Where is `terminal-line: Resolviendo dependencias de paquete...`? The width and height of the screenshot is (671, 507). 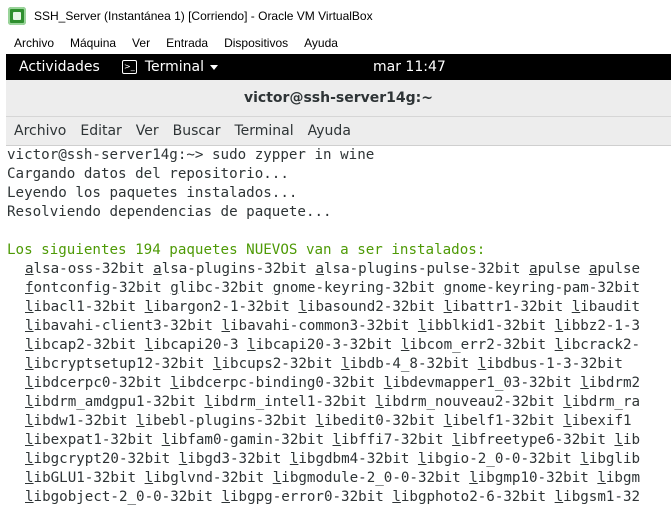
terminal-line: Resolviendo dependencias de paquete... is located at coordinates (169, 212).